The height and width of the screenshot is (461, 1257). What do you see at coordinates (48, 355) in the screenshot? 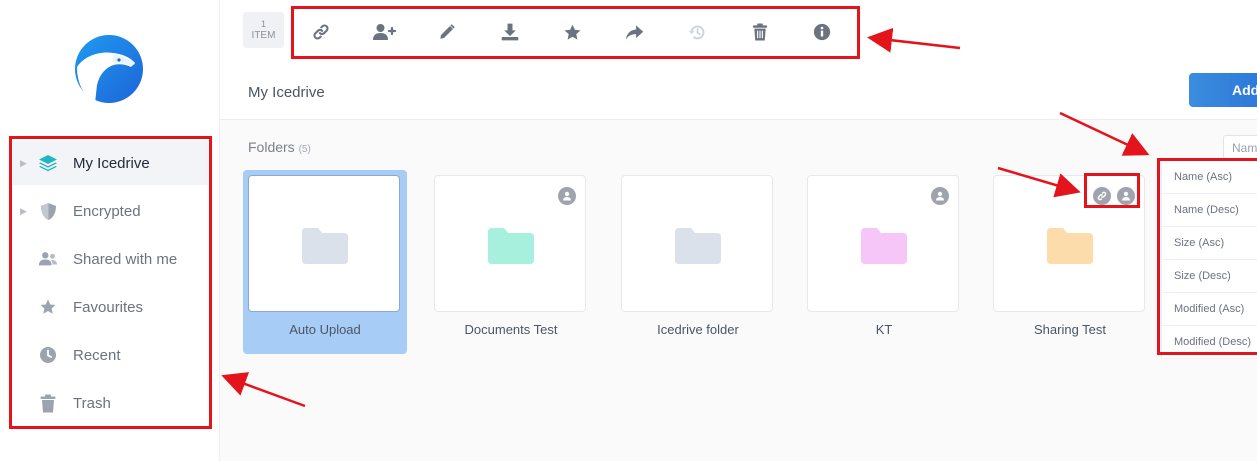
I see `clock-icon` at bounding box center [48, 355].